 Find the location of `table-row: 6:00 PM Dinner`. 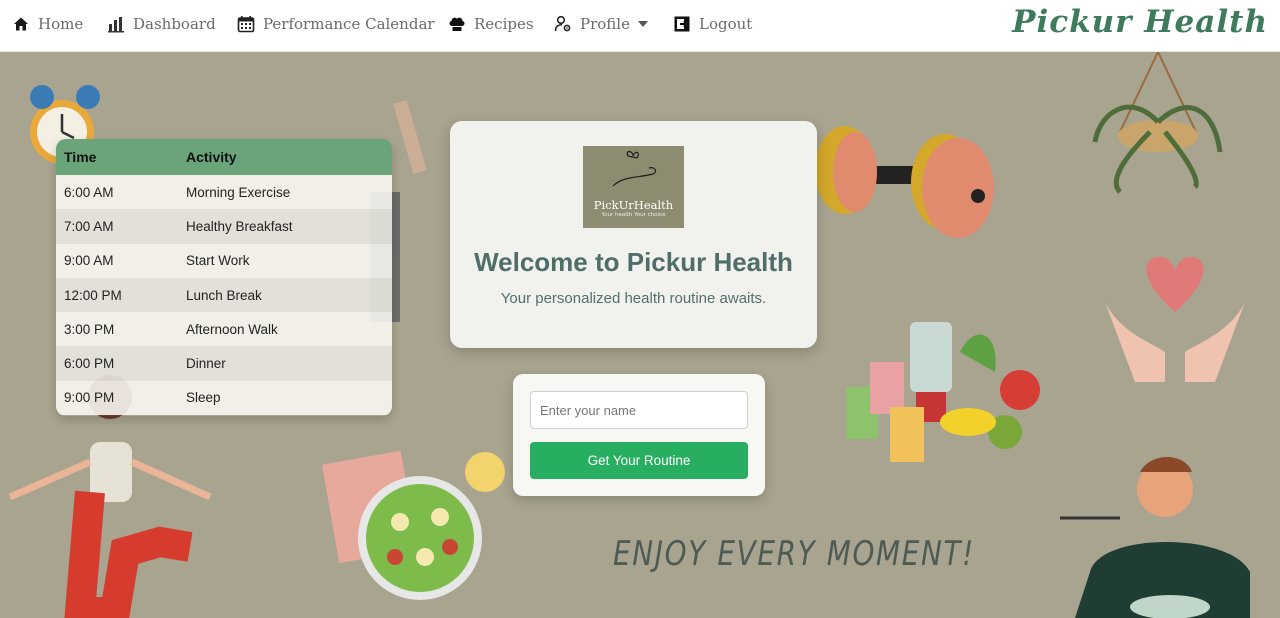

table-row: 6:00 PM Dinner is located at coordinates (224, 363).